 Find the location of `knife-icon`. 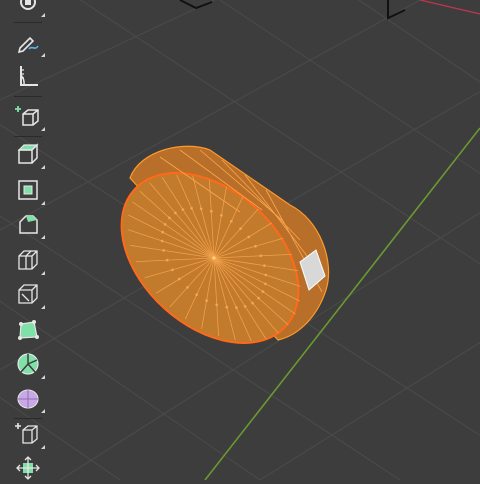

knife-icon is located at coordinates (28, 294).